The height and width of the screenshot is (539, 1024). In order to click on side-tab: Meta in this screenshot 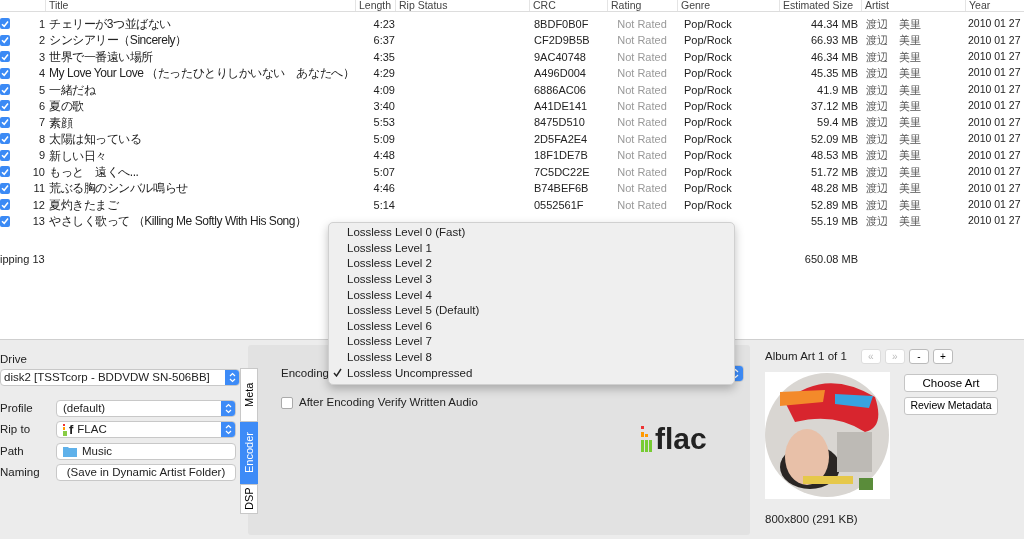, I will do `click(249, 395)`.